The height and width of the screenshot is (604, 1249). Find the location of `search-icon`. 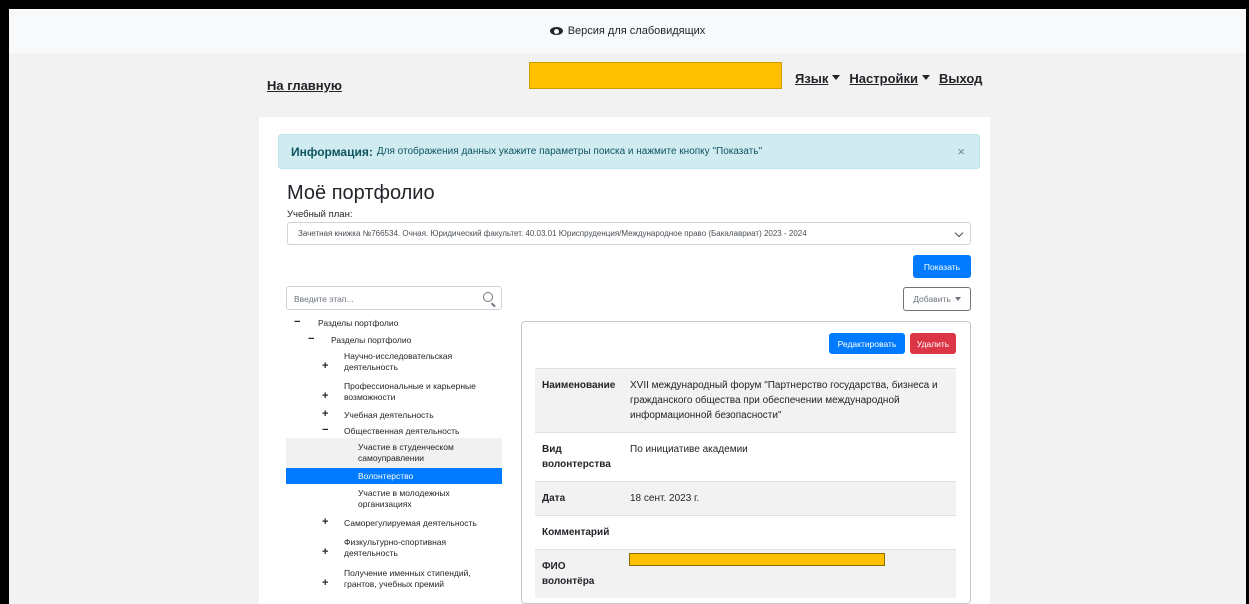

search-icon is located at coordinates (488, 297).